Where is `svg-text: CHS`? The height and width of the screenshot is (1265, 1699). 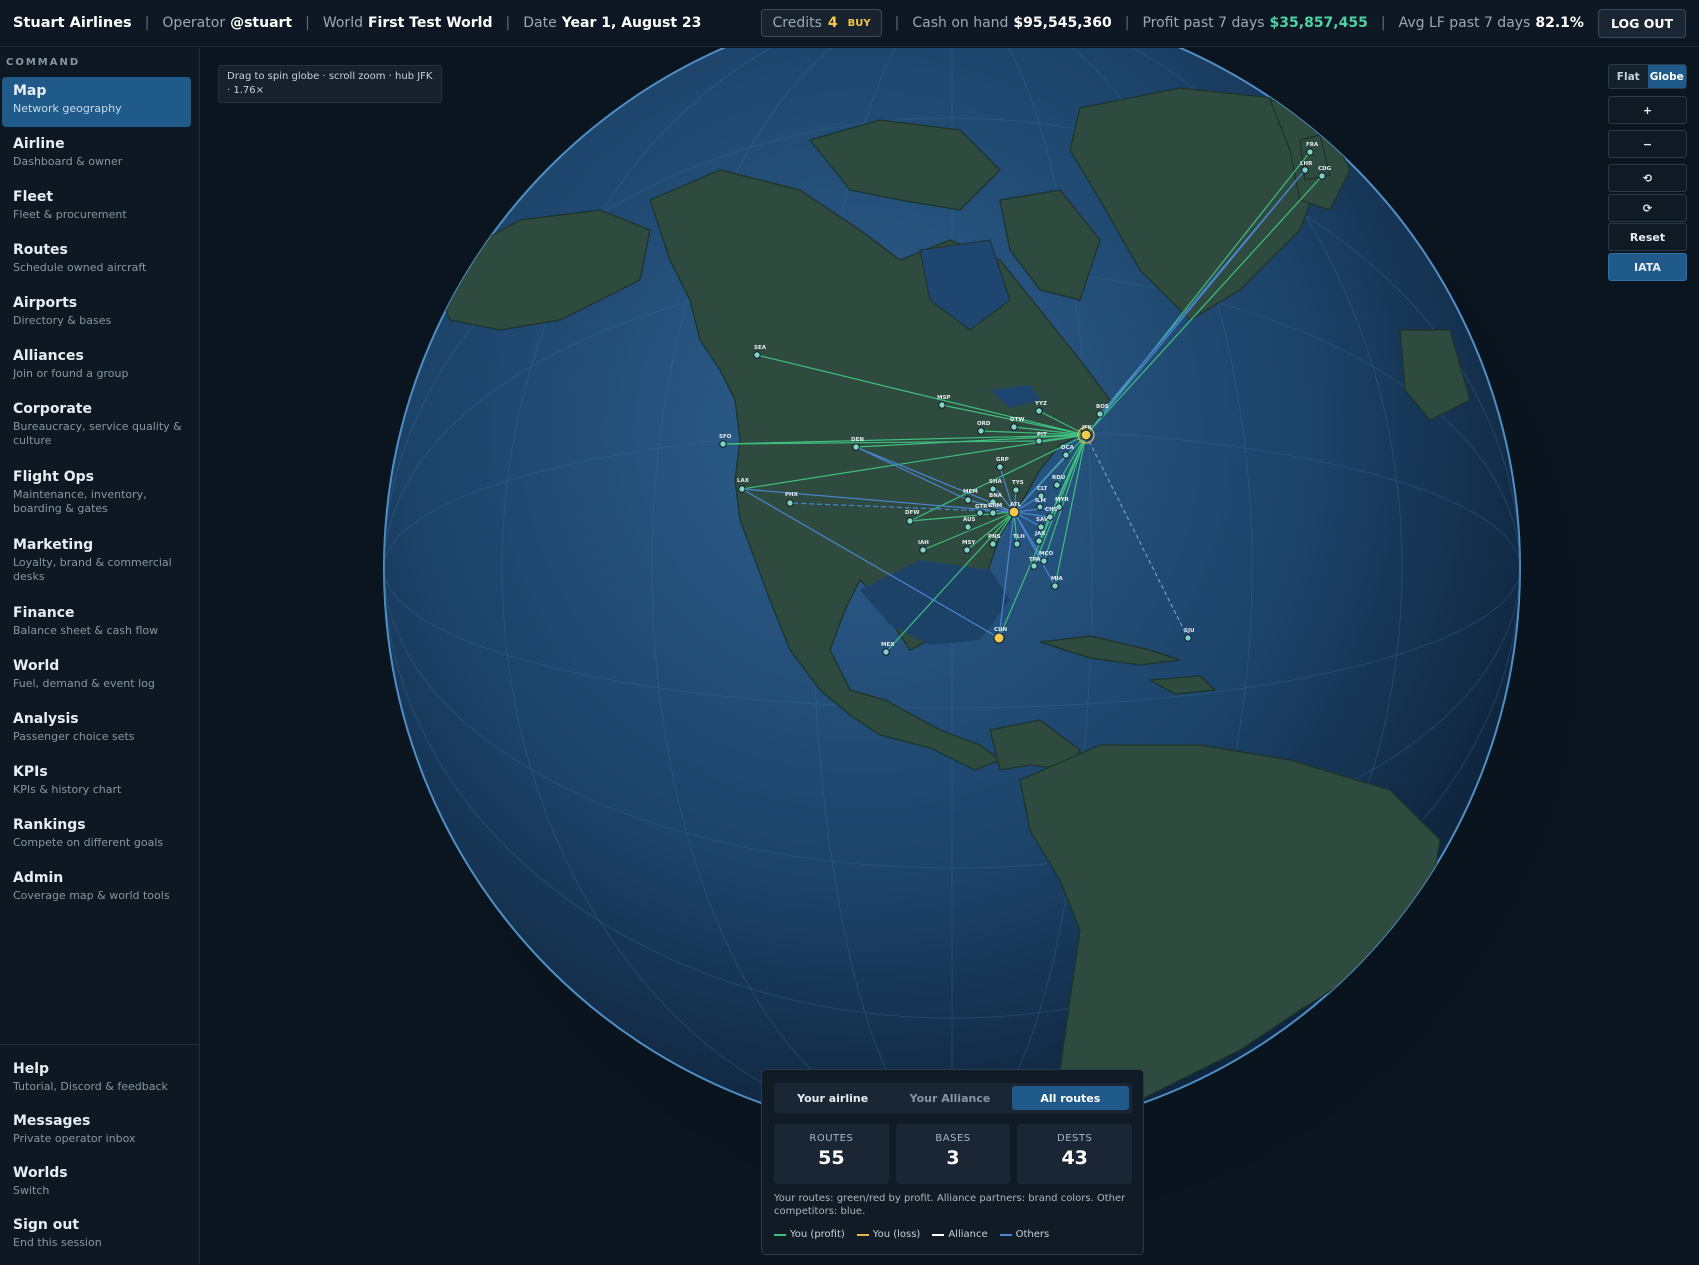
svg-text: CHS is located at coordinates (1051, 510).